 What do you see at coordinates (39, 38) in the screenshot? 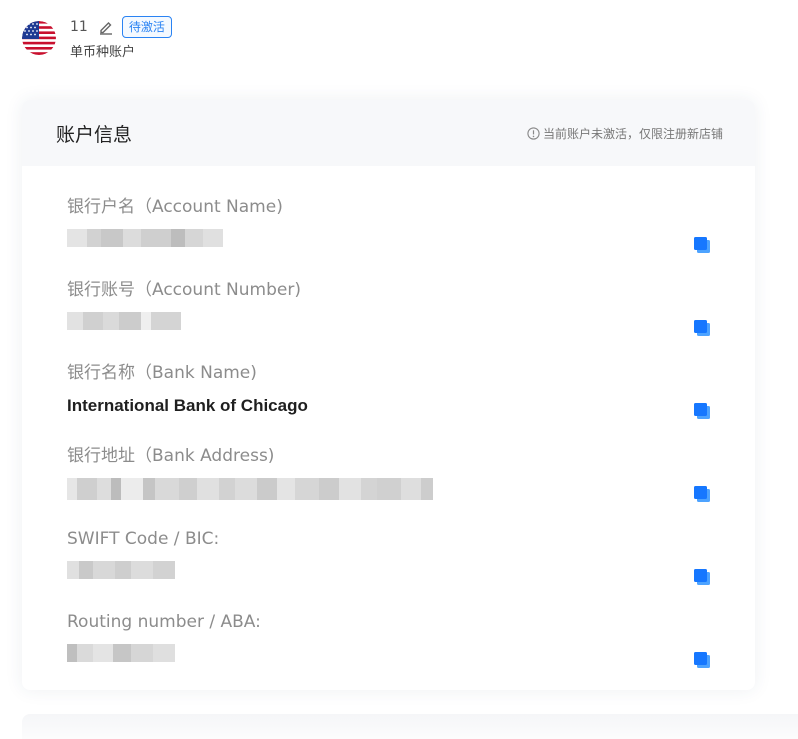
I see `us-flag-icon` at bounding box center [39, 38].